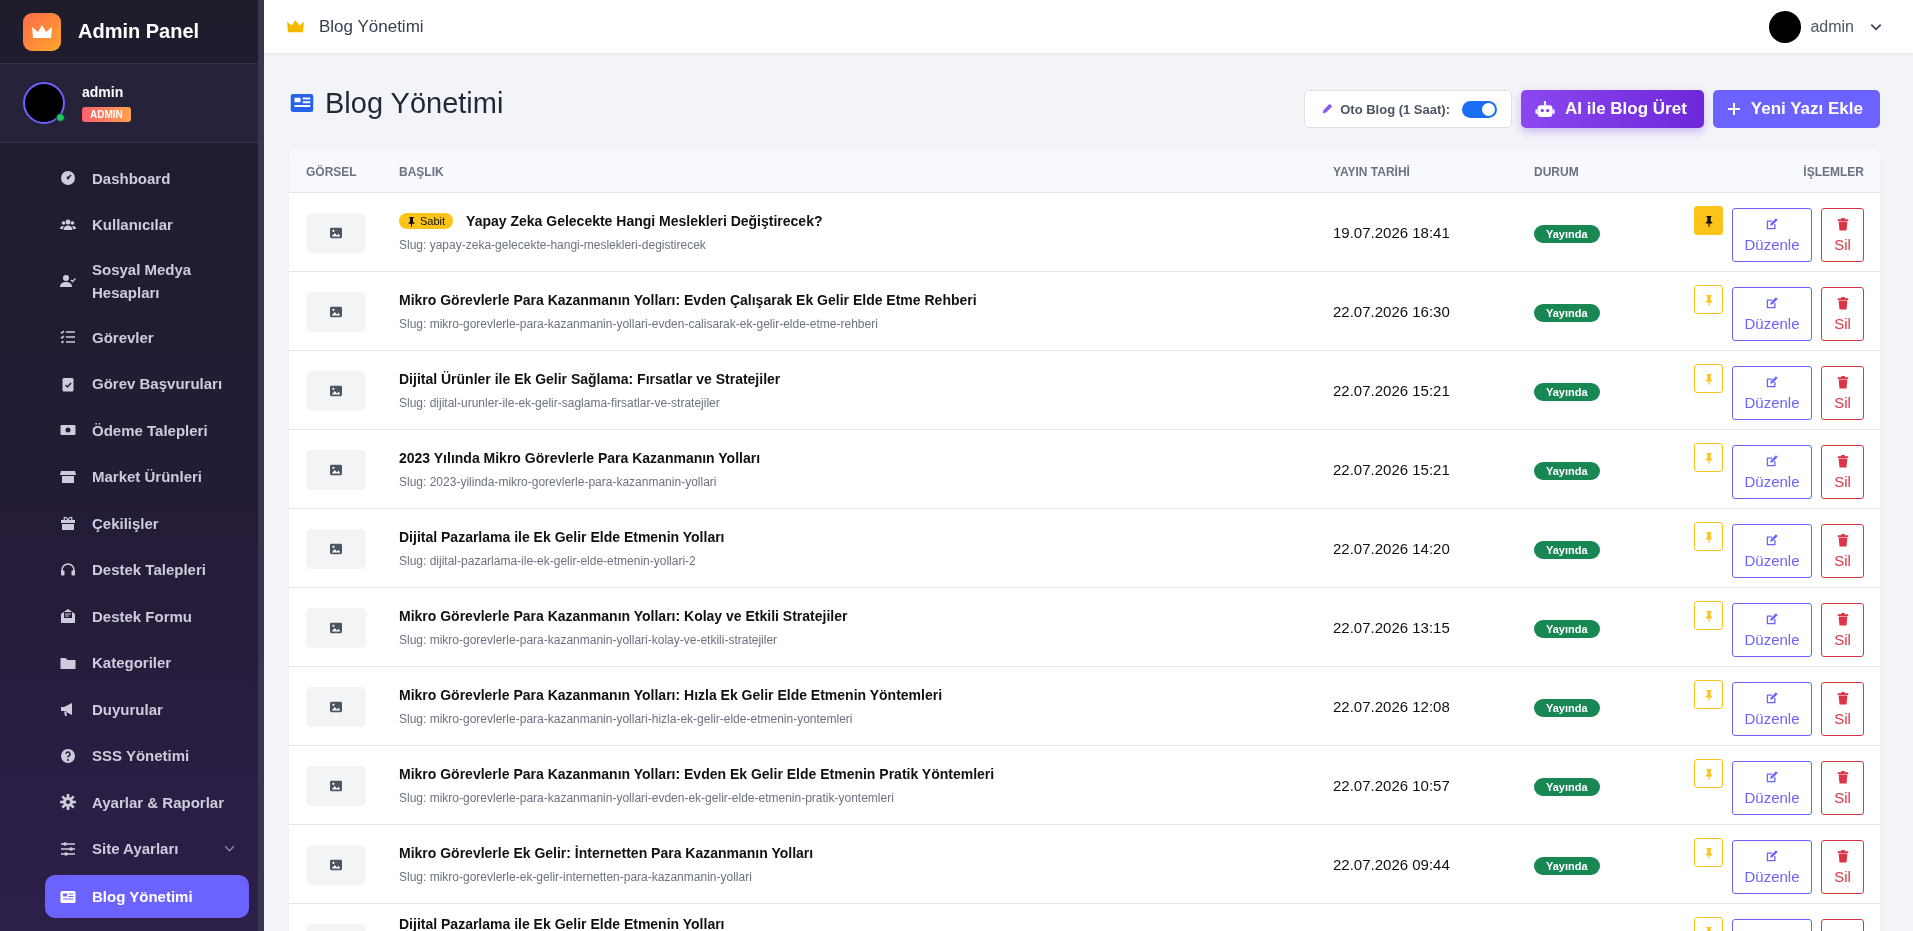 Image resolution: width=1913 pixels, height=931 pixels. Describe the element at coordinates (147, 523) in the screenshot. I see `sidebar-item: Çekilişler` at that location.